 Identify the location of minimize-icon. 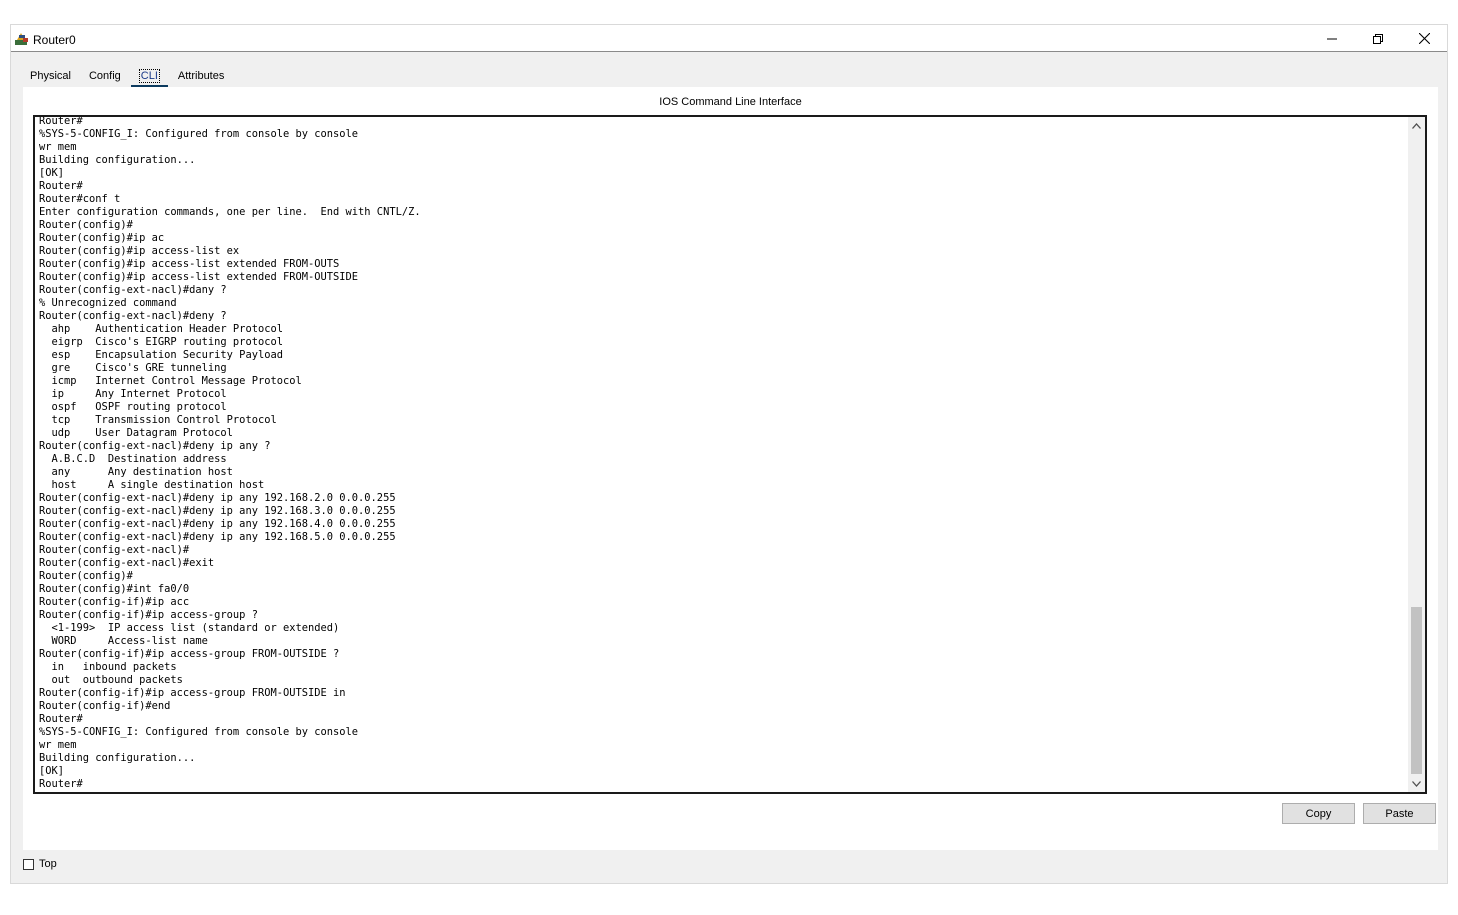
(1332, 39).